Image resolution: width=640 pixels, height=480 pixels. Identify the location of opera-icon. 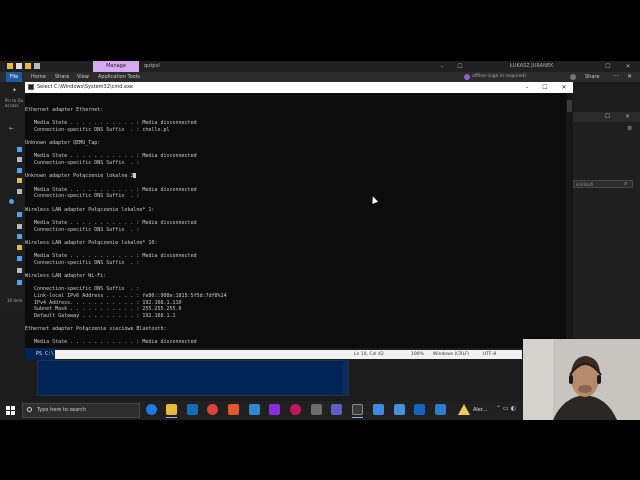
(295, 409).